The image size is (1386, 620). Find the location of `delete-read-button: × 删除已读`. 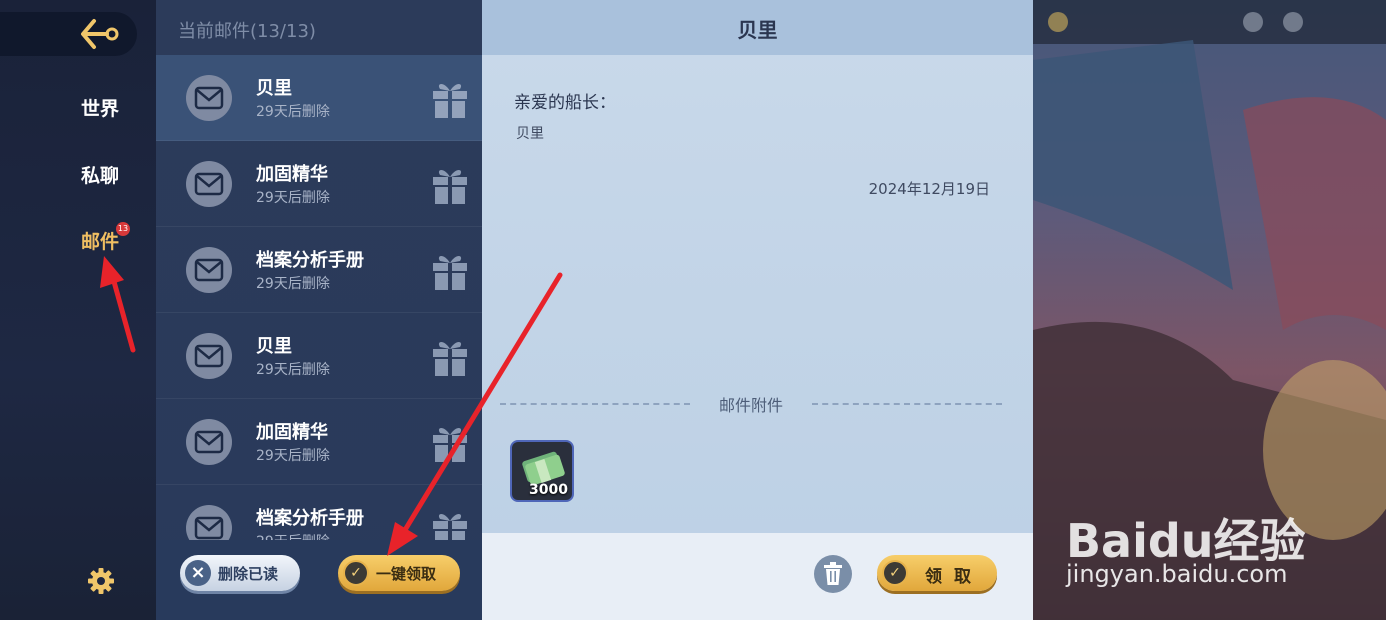

delete-read-button: × 删除已读 is located at coordinates (240, 573).